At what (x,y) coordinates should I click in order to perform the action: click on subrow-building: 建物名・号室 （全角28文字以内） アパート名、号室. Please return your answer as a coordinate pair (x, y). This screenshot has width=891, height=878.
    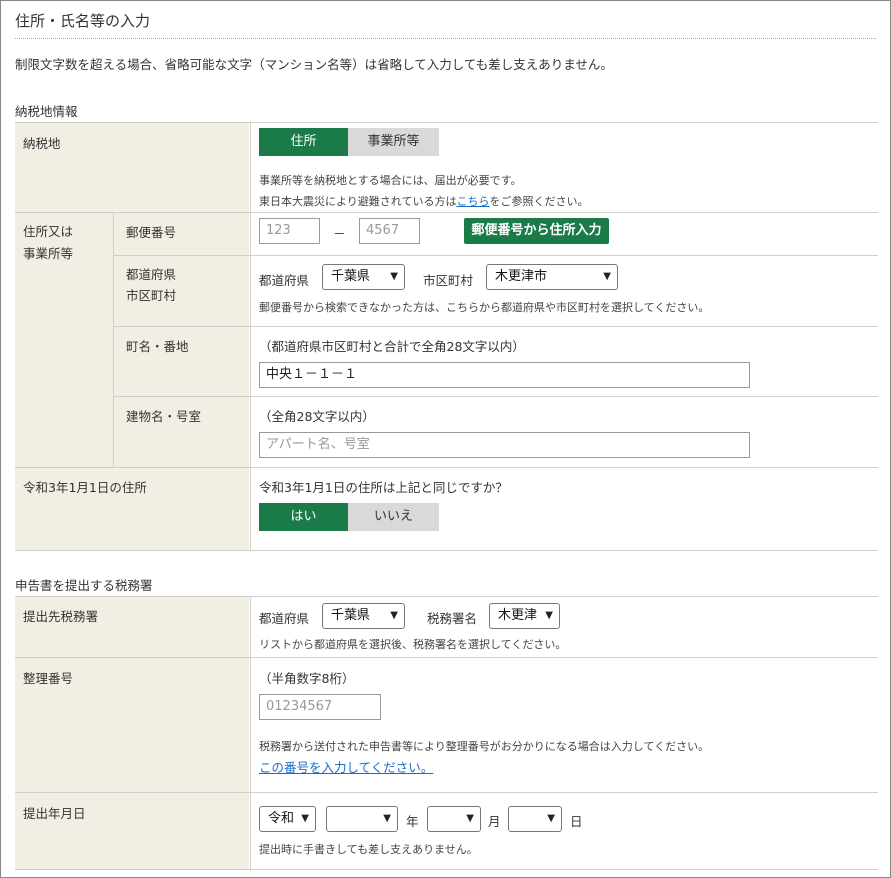
    Looking at the image, I should click on (496, 432).